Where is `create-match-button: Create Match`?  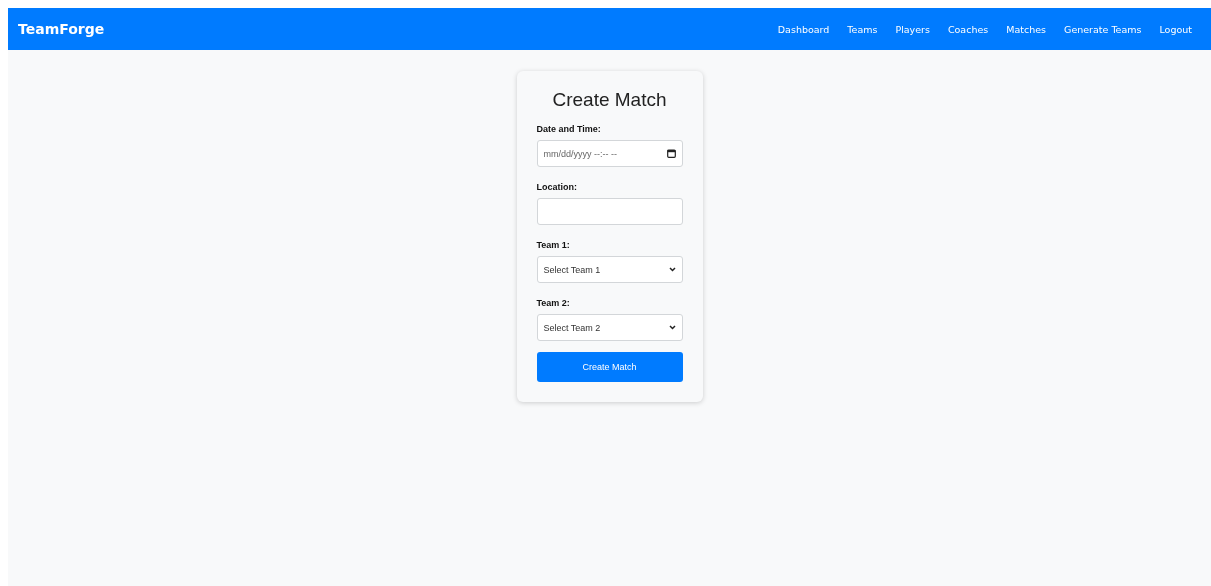 create-match-button: Create Match is located at coordinates (609, 367).